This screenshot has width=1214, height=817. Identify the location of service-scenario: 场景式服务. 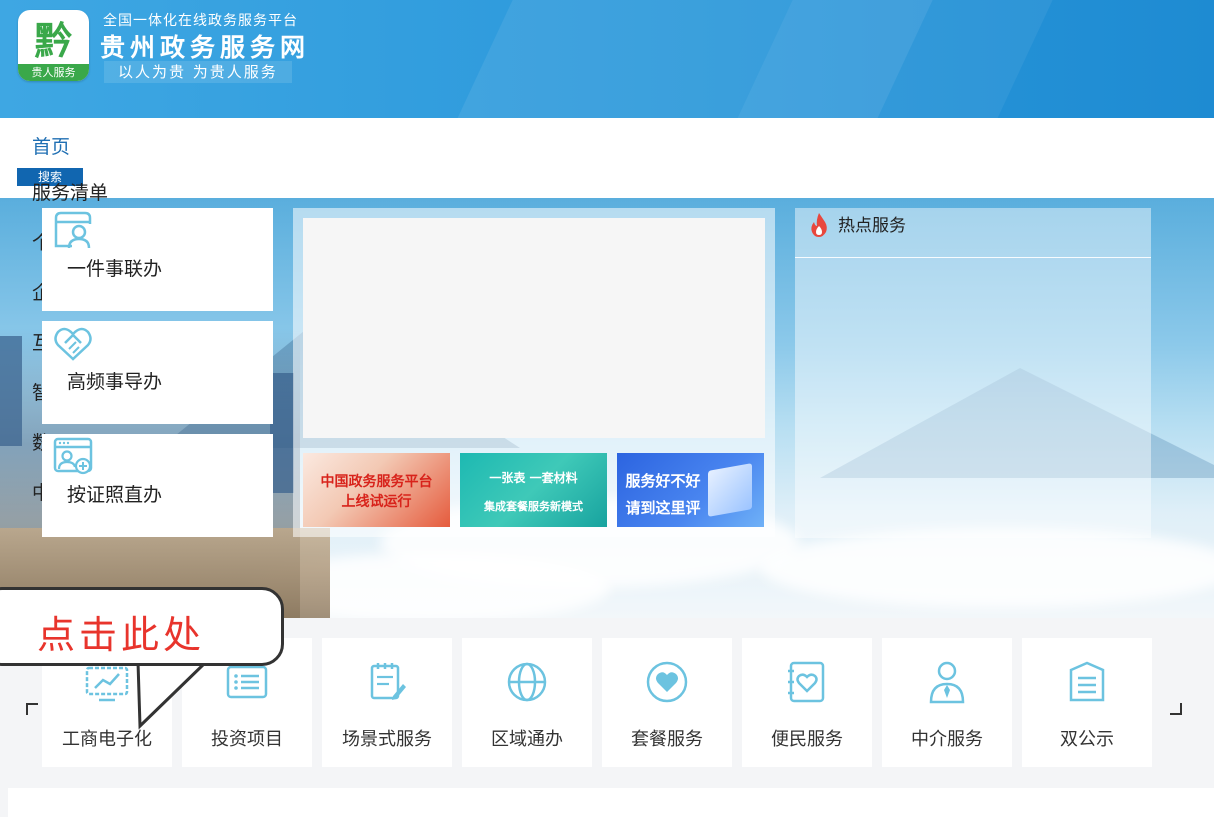
(387, 702).